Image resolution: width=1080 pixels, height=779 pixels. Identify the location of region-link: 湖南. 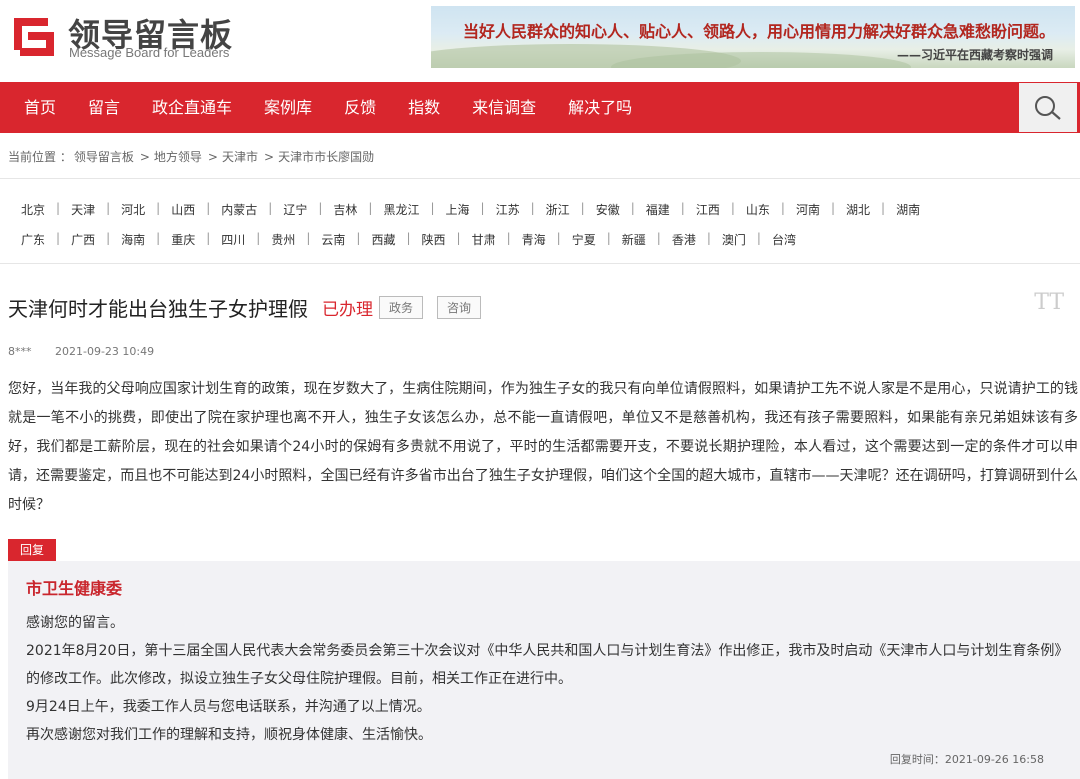
(908, 209).